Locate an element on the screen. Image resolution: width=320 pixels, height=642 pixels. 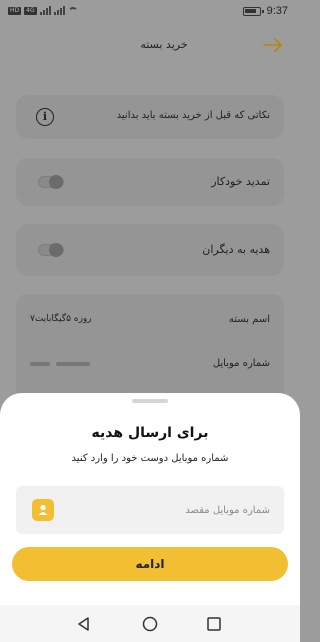
contacts-button is located at coordinates (43, 510).